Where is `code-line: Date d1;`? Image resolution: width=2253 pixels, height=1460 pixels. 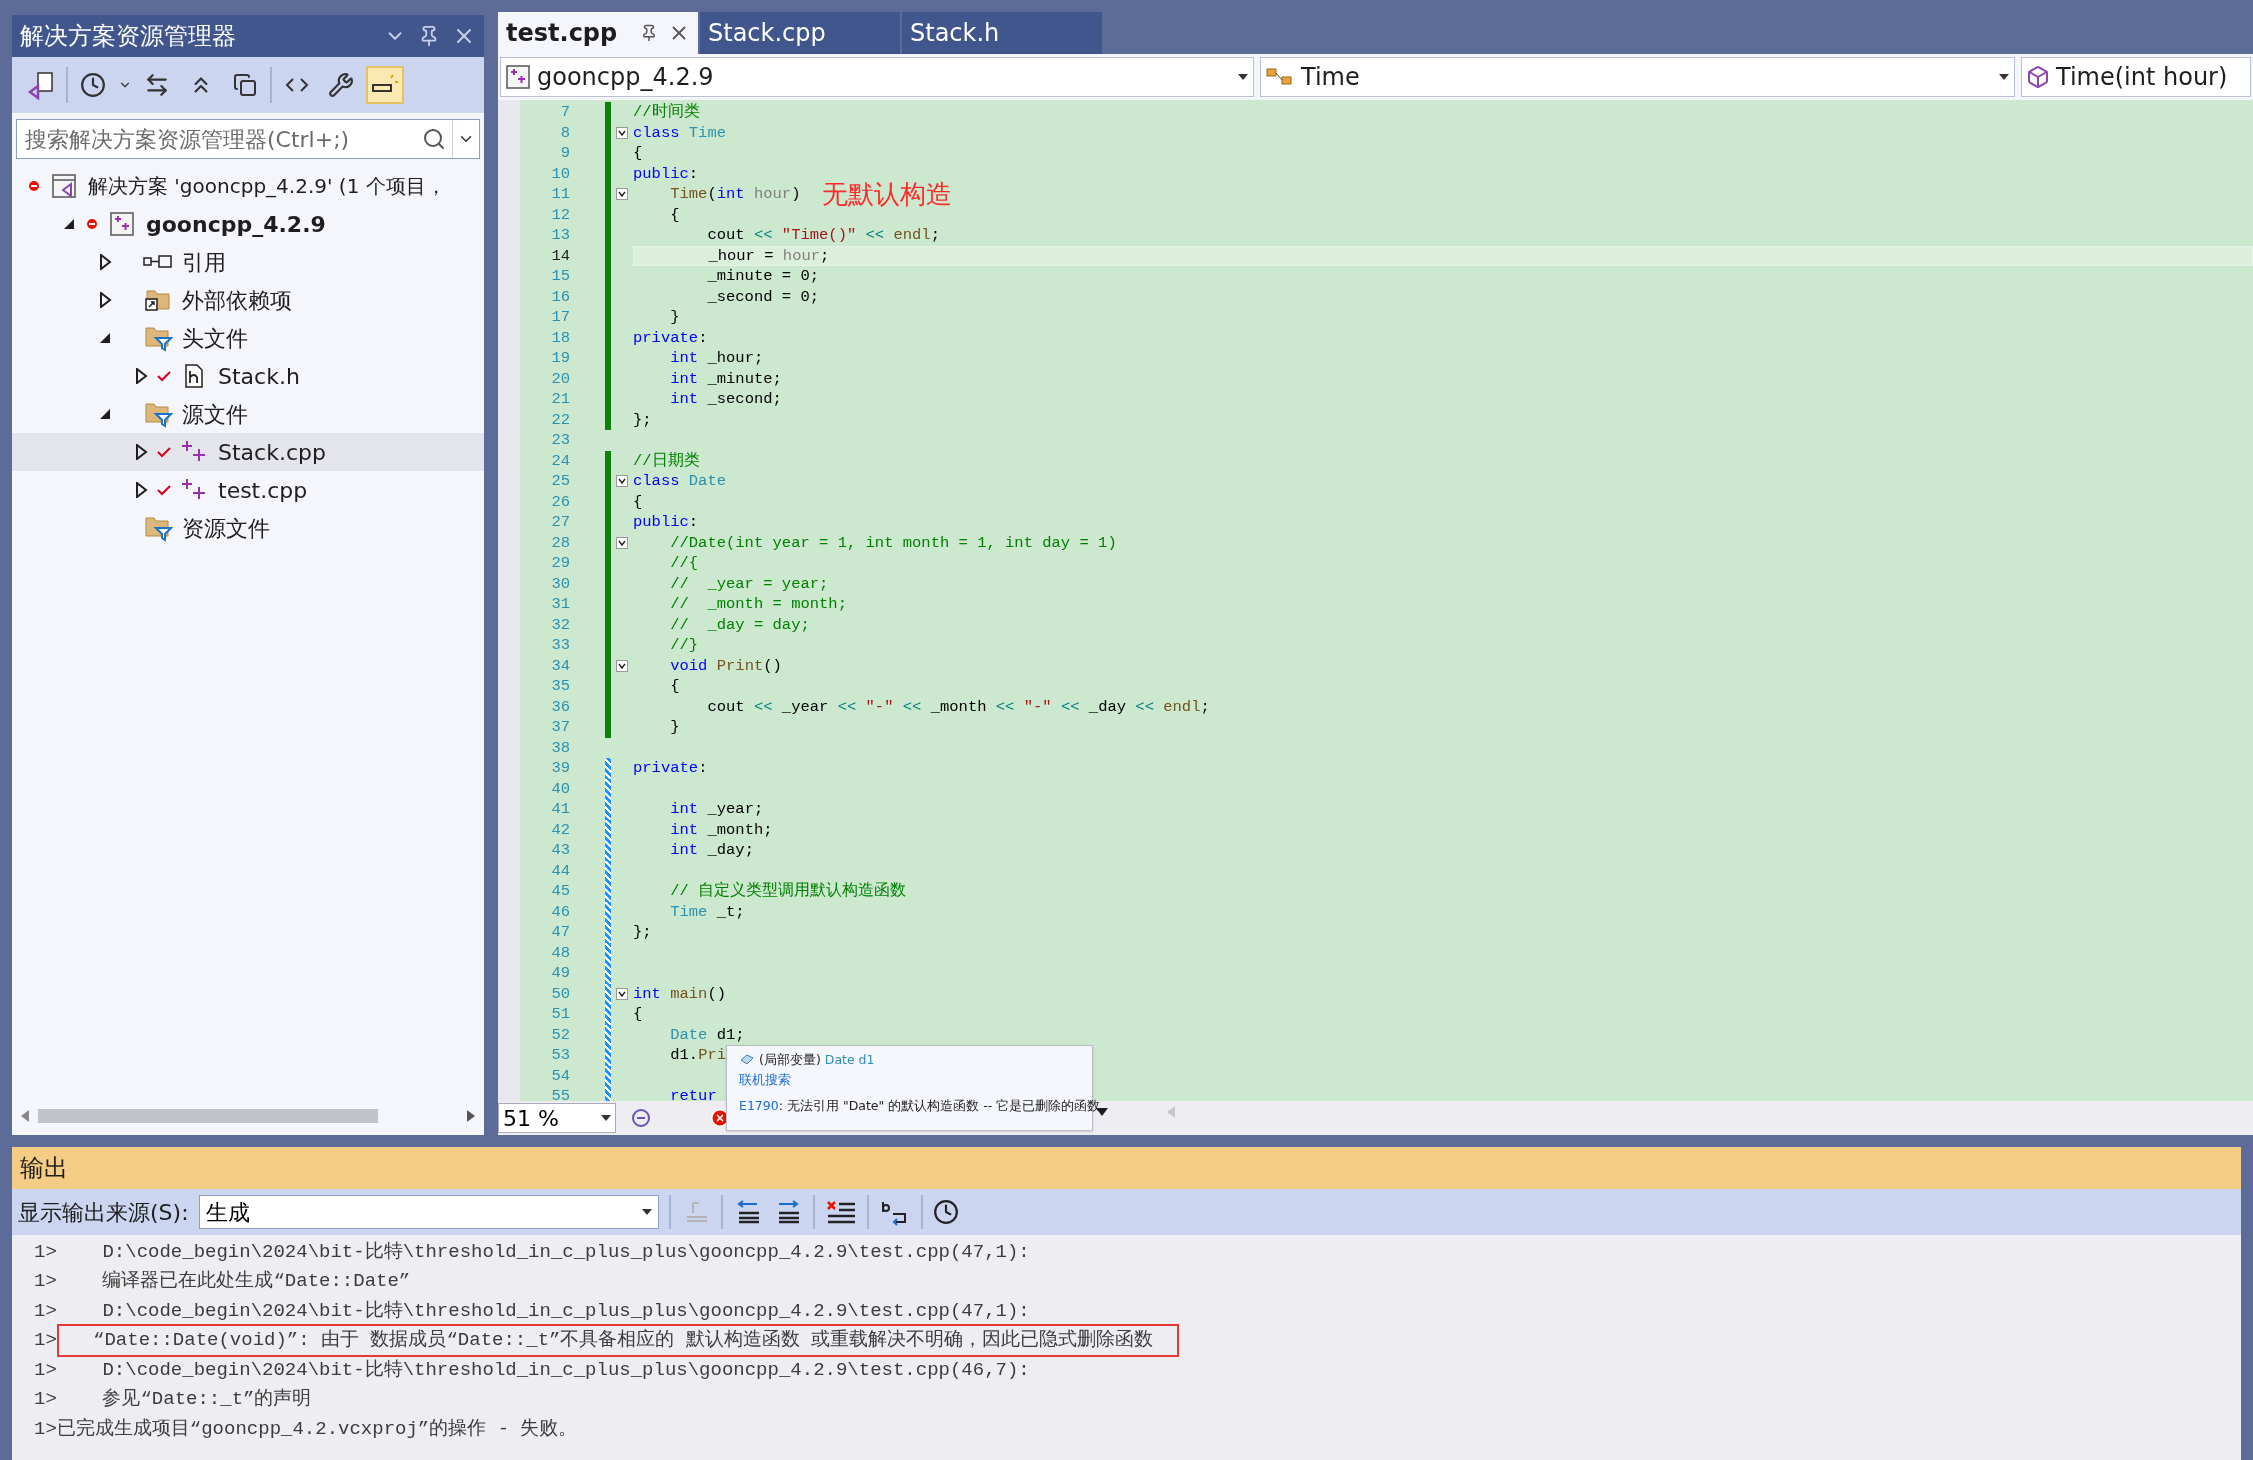 code-line: Date d1; is located at coordinates (707, 1034).